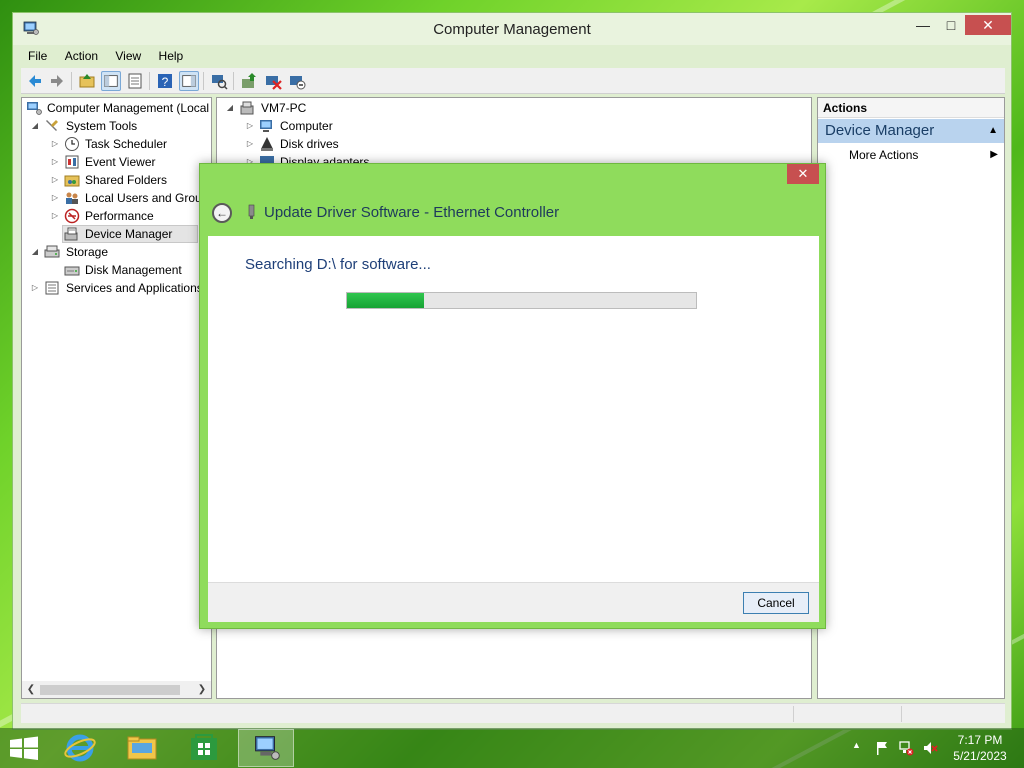 This screenshot has width=1024, height=768. Describe the element at coordinates (202, 689) in the screenshot. I see `scroll-right-icon: ❯` at that location.